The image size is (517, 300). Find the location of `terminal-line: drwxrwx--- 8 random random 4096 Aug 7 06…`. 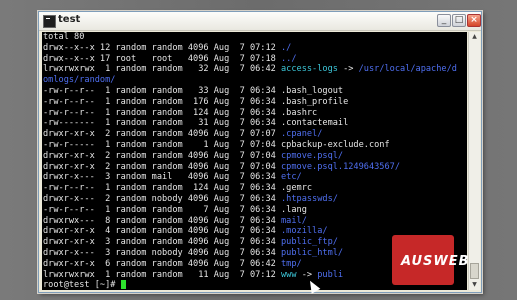

terminal-line: drwxrwx--- 8 random random 4096 Aug 7 06… is located at coordinates (254, 221).